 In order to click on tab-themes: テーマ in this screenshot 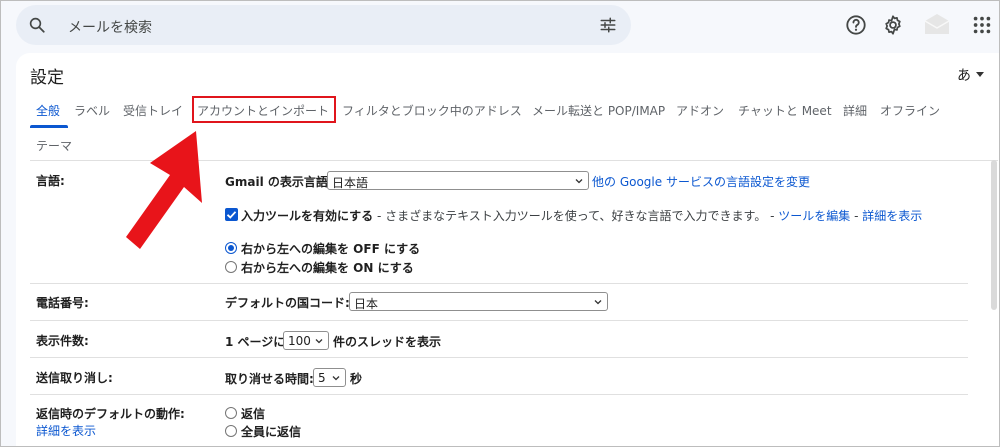, I will do `click(54, 145)`.